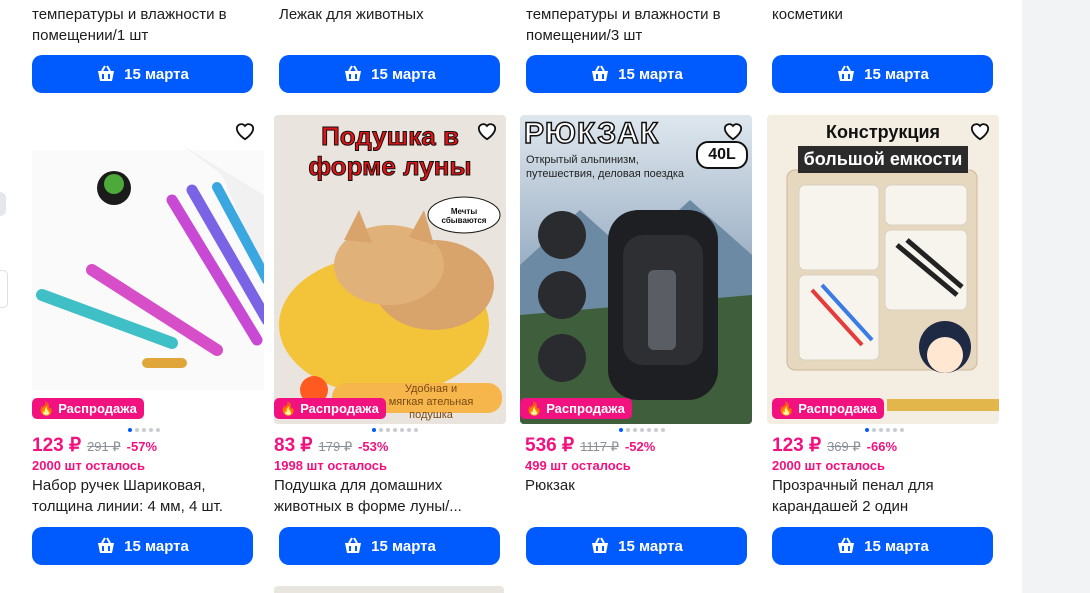  I want to click on side-panel-tab, so click(4, 289).